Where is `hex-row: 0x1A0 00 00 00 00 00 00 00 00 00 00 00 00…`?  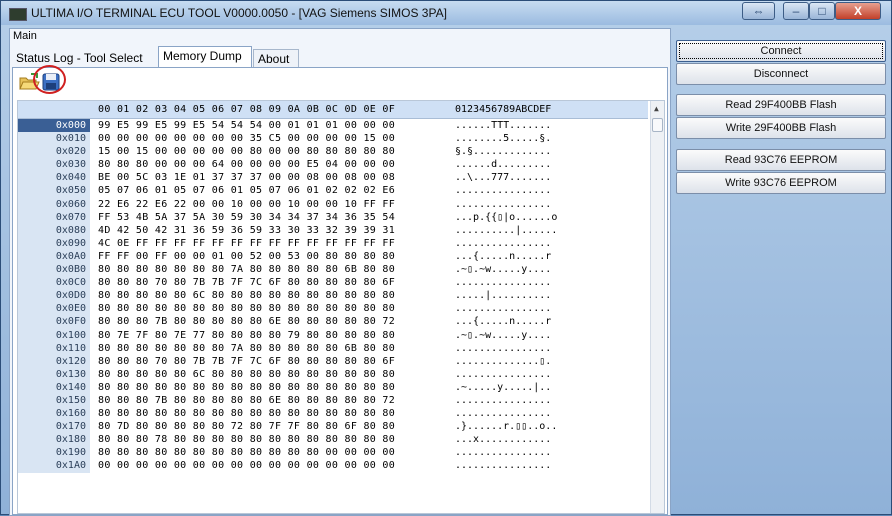 hex-row: 0x1A0 00 00 00 00 00 00 00 00 00 00 00 00… is located at coordinates (333, 466).